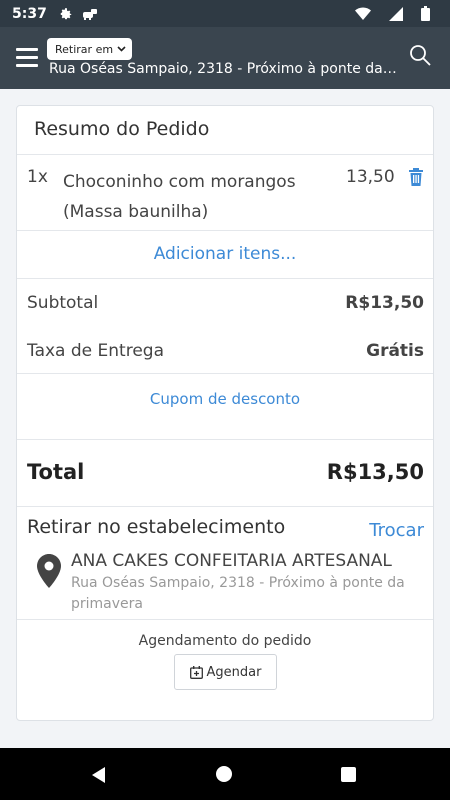 The height and width of the screenshot is (800, 450). Describe the element at coordinates (136, 212) in the screenshot. I see `item-name-line2: (Massa baunilha)` at that location.